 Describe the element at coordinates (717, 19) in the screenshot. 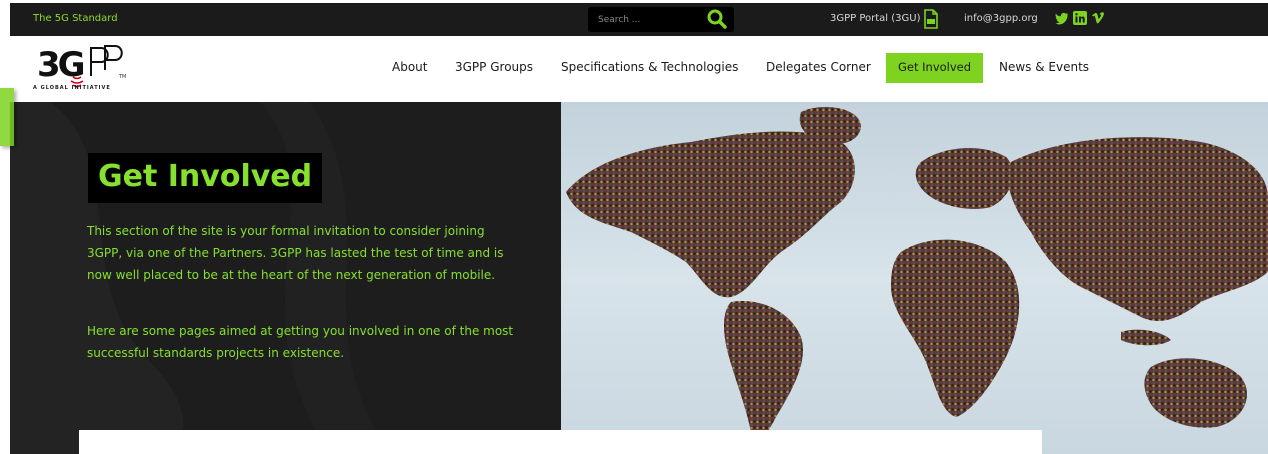

I see `search-icon` at that location.